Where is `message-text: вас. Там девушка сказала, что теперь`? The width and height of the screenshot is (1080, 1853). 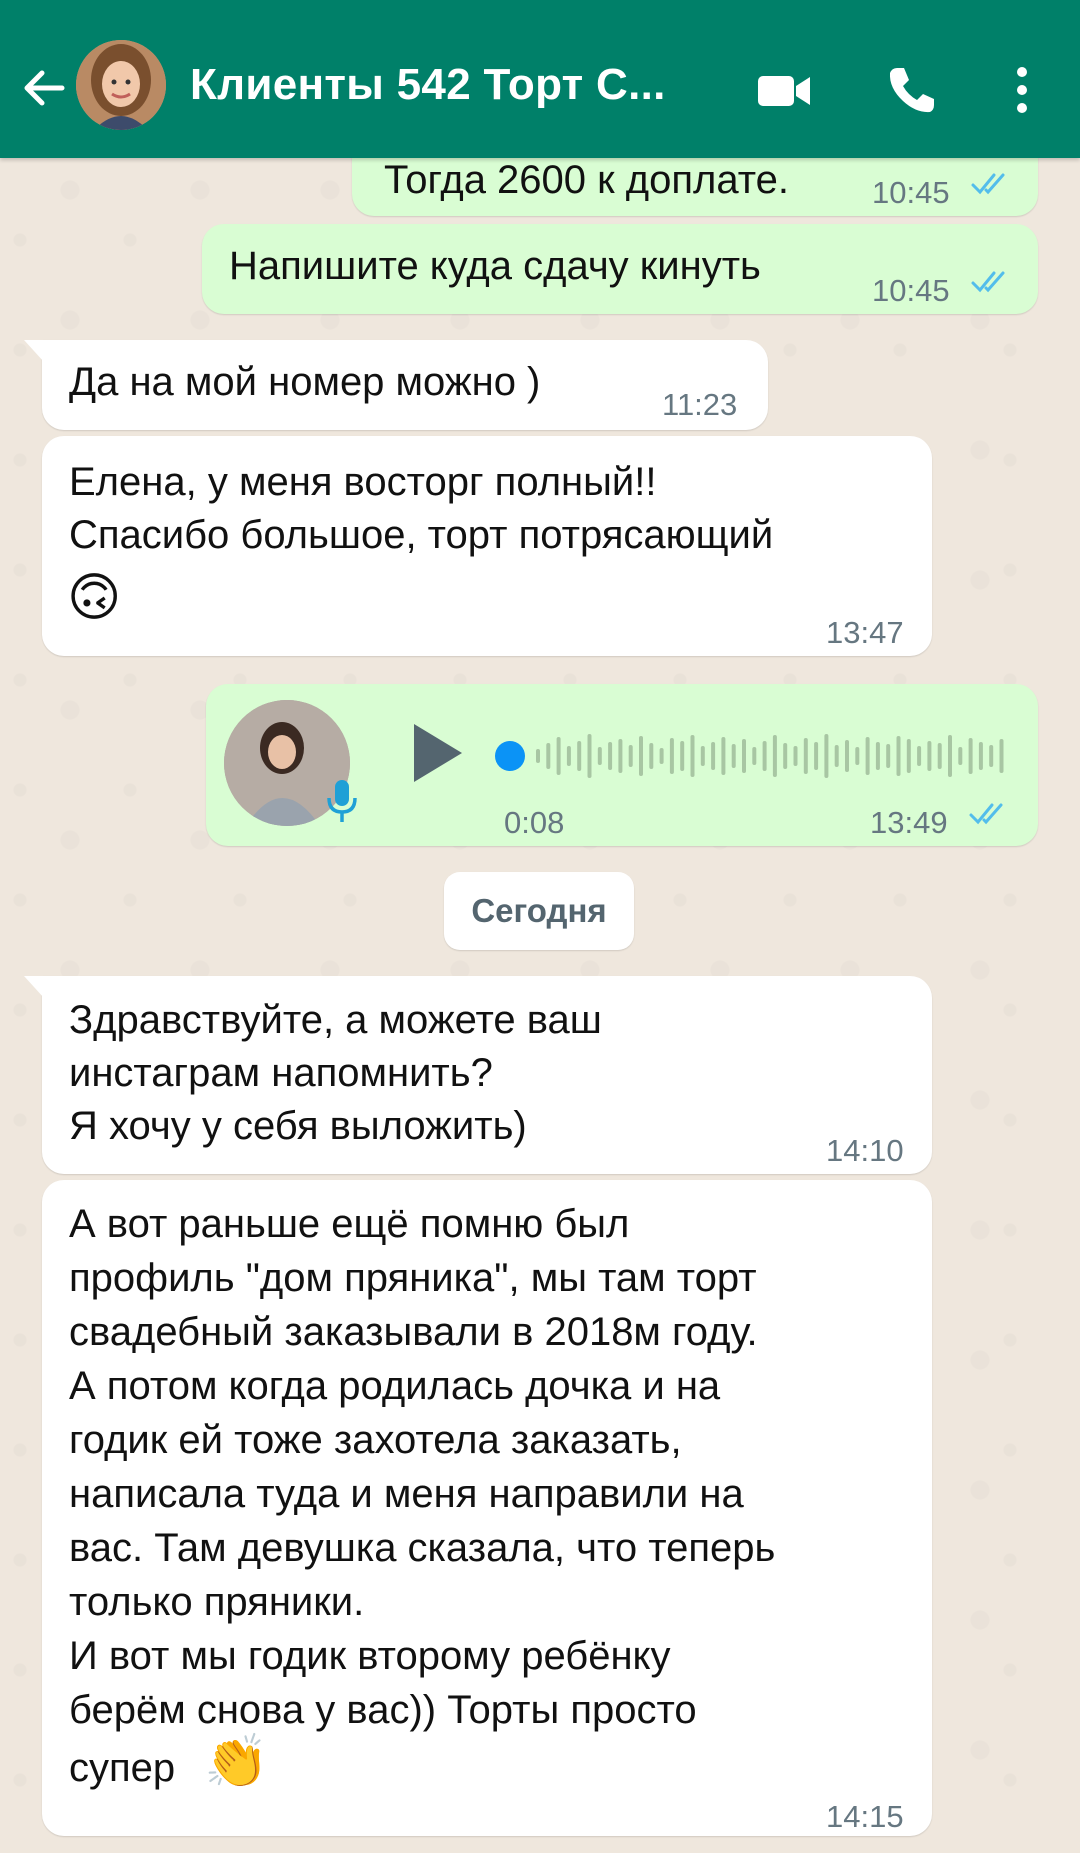
message-text: вас. Там девушка сказала, что теперь is located at coordinates (422, 1548).